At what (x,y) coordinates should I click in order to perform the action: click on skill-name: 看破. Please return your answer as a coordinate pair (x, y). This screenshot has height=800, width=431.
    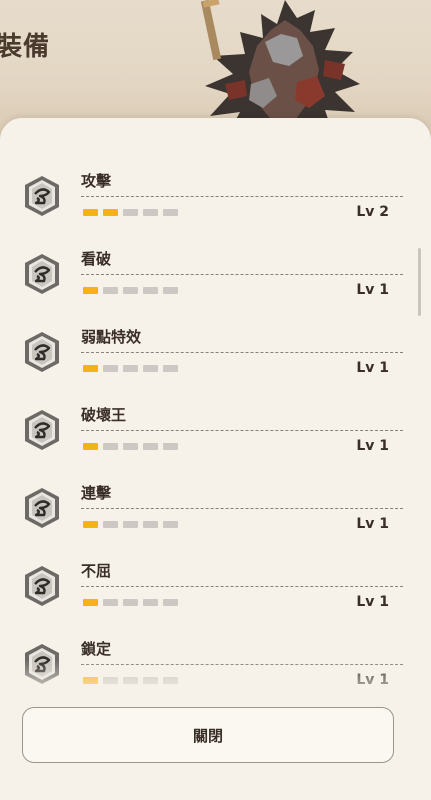
    Looking at the image, I should click on (96, 259).